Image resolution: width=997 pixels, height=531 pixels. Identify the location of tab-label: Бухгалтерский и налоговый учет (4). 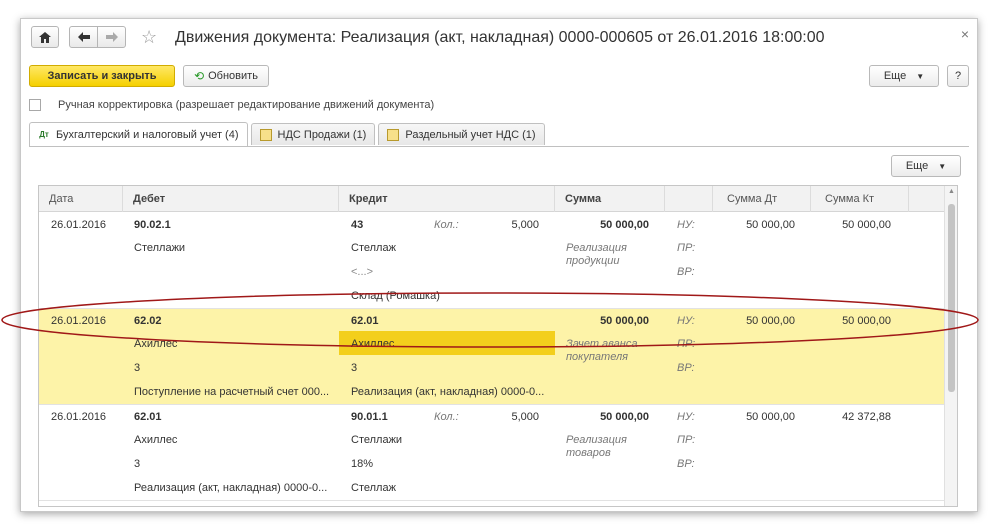
(147, 134).